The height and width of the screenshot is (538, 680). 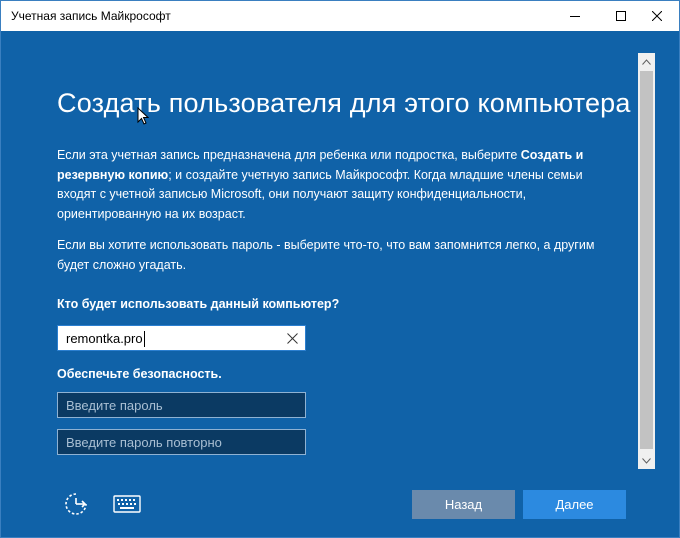 I want to click on vertical-scrollbar, so click(x=646, y=261).